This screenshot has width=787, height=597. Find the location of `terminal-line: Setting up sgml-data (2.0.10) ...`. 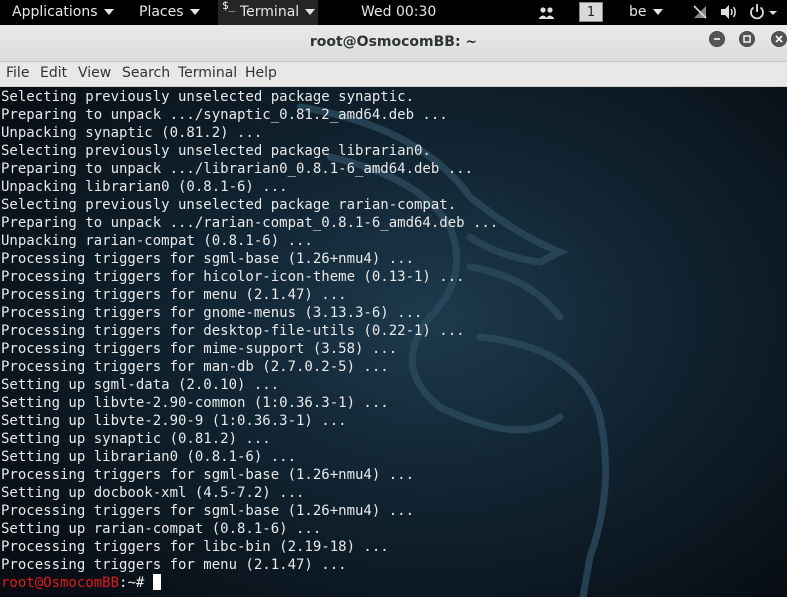

terminal-line: Setting up sgml-data (2.0.10) ... is located at coordinates (140, 385).